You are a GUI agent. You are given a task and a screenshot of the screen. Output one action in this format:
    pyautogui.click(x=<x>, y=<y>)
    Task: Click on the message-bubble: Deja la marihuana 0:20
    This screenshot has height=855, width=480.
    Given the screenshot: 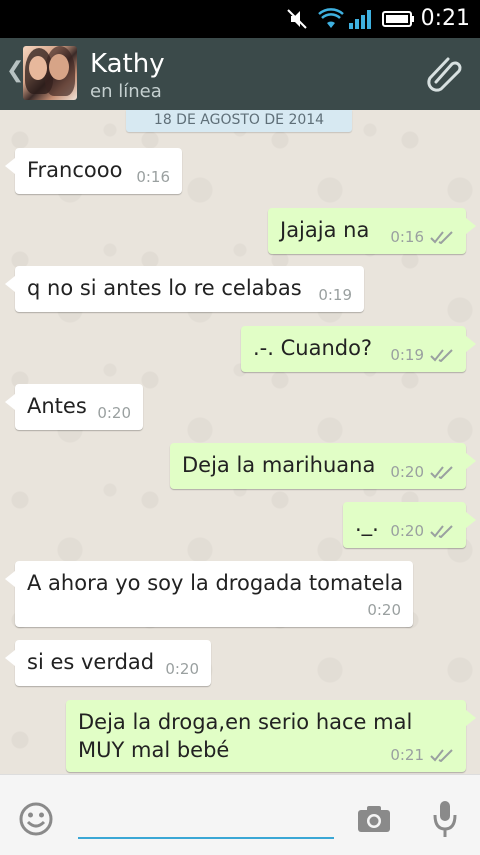 What is the action you would take?
    pyautogui.click(x=323, y=466)
    